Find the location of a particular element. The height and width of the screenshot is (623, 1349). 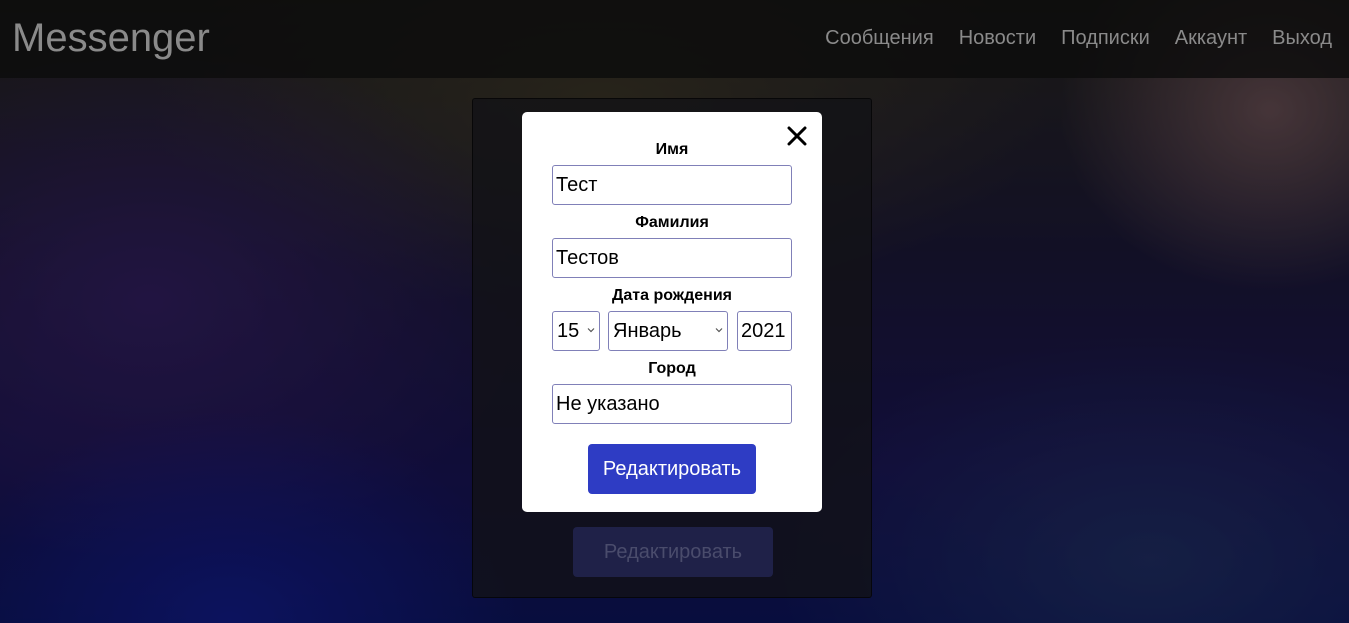

birth-month-value: Январь is located at coordinates (647, 331).